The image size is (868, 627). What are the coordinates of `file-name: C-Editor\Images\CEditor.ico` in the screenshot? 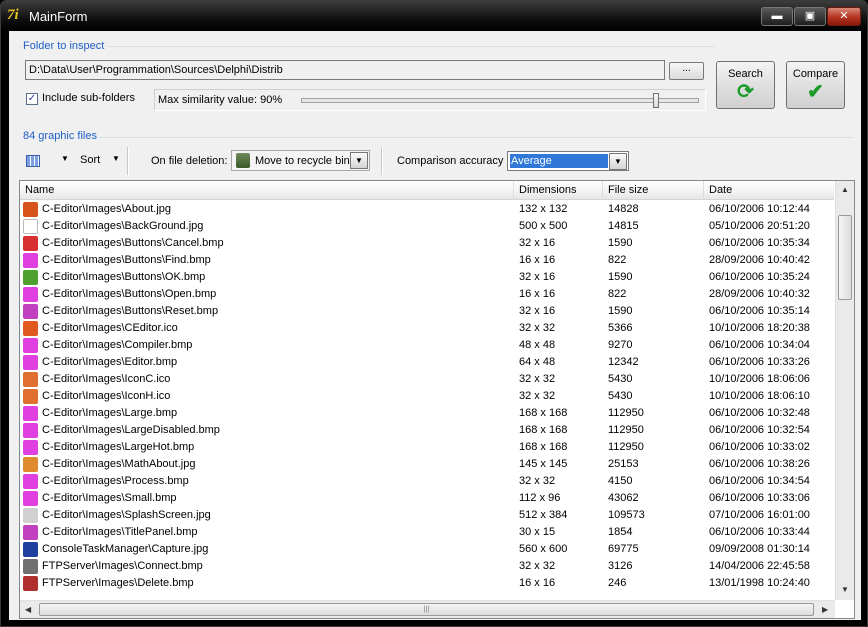 It's located at (110, 328).